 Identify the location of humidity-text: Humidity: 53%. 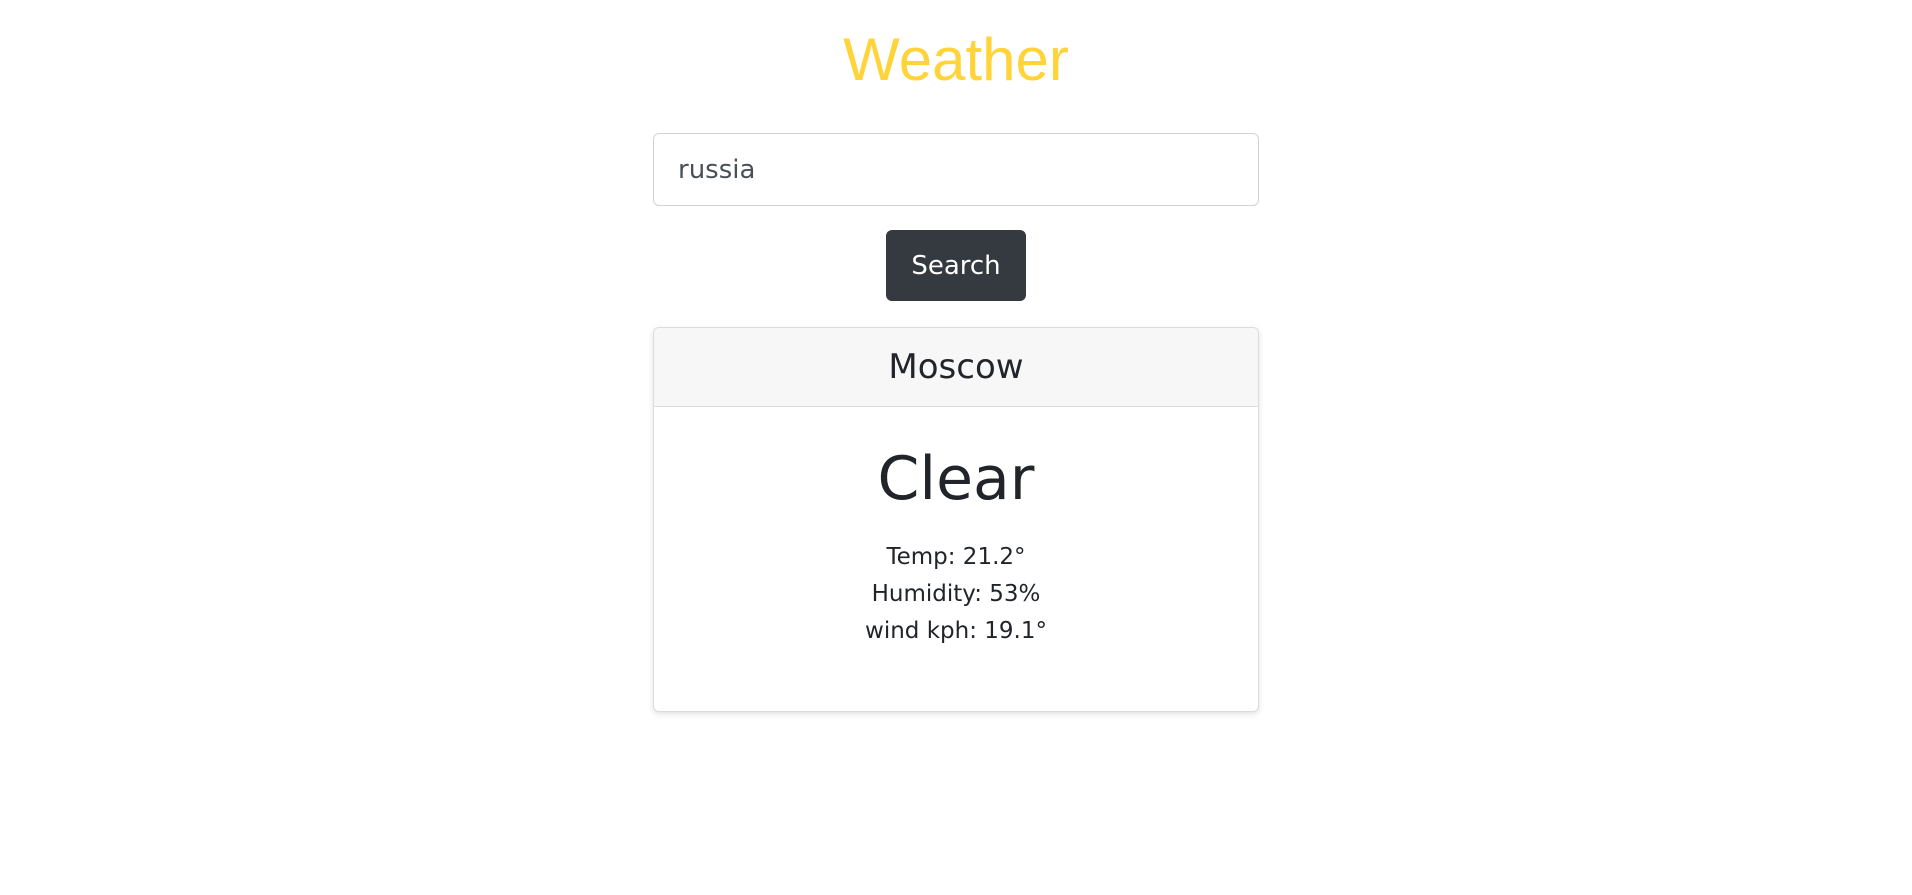
(956, 594).